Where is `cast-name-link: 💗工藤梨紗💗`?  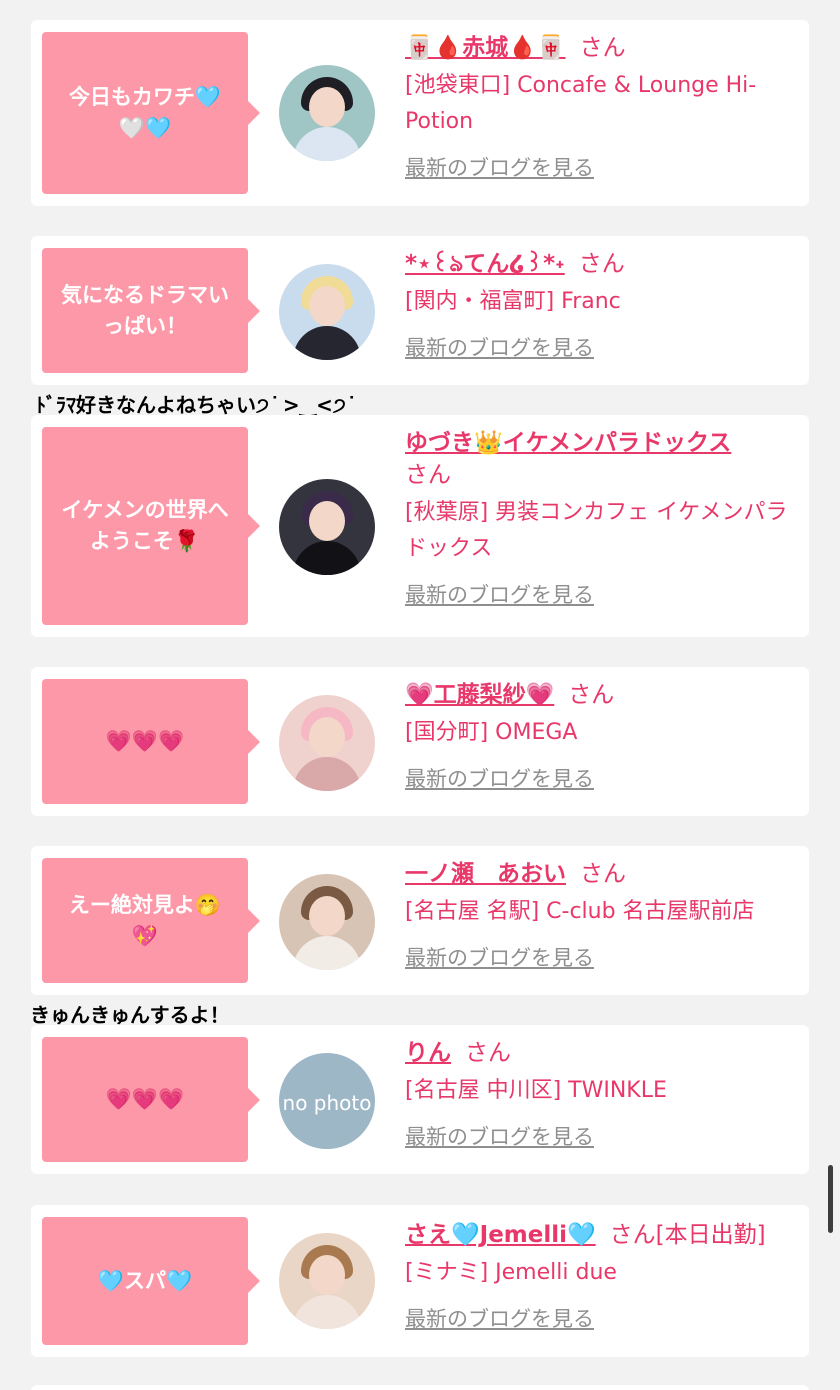 cast-name-link: 💗工藤梨紗💗 is located at coordinates (479, 695).